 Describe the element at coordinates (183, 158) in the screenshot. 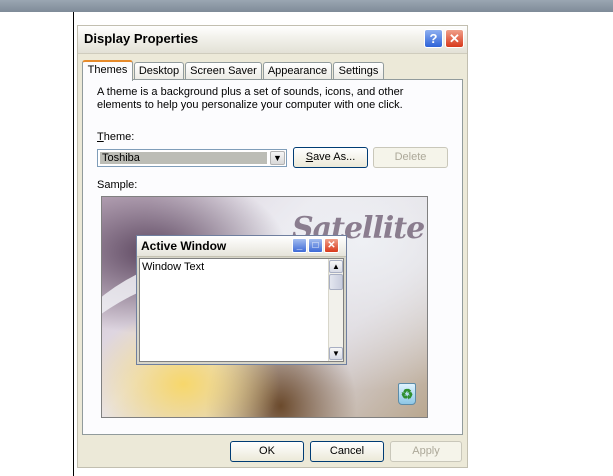

I see `theme-select-value: Toshiba` at that location.